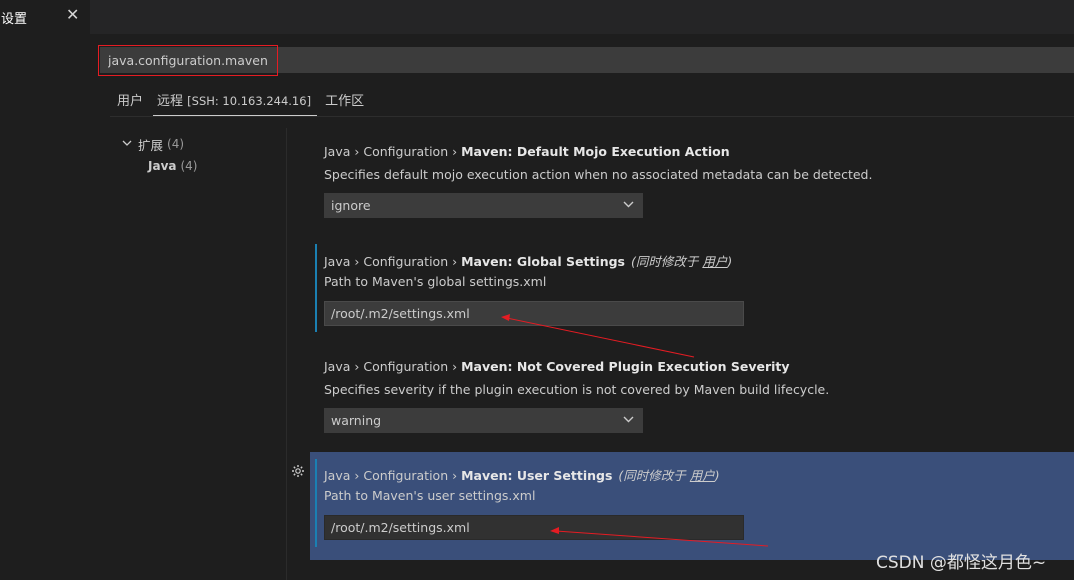  What do you see at coordinates (505, 317) in the screenshot?
I see `annotation-arrowhead-global` at bounding box center [505, 317].